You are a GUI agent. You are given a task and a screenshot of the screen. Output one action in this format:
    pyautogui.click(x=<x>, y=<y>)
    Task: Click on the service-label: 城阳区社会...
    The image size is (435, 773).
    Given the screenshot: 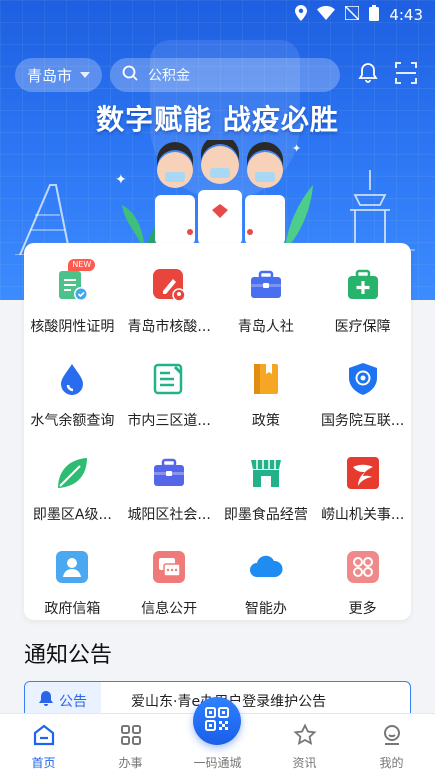 What is the action you would take?
    pyautogui.click(x=169, y=515)
    